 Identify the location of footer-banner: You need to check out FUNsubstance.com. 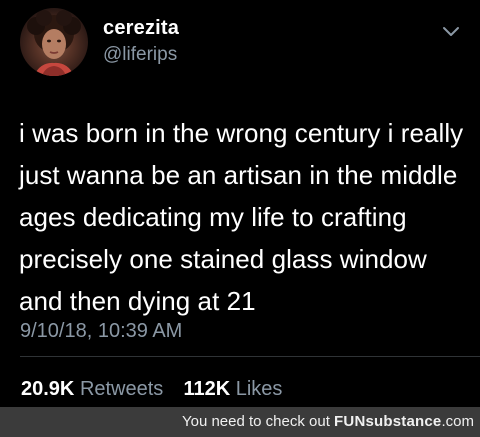
(240, 422).